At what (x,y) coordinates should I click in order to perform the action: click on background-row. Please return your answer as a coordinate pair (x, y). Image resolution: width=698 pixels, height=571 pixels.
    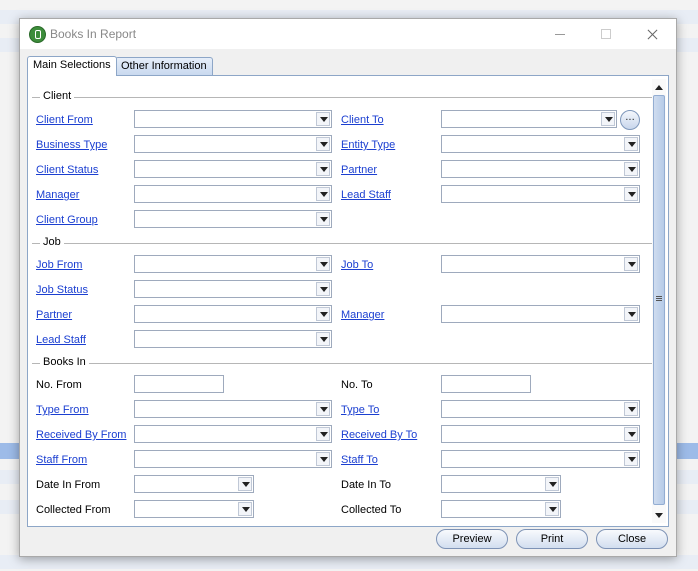
    Looking at the image, I should click on (349, 562).